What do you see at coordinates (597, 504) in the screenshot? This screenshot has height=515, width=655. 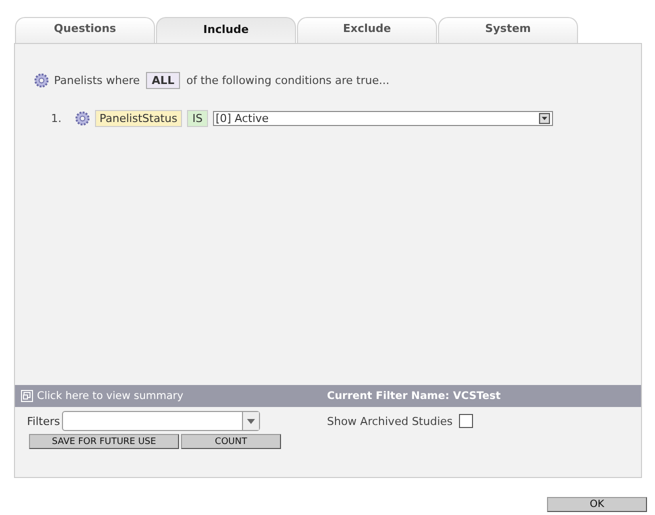 I see `ok-button: OK` at bounding box center [597, 504].